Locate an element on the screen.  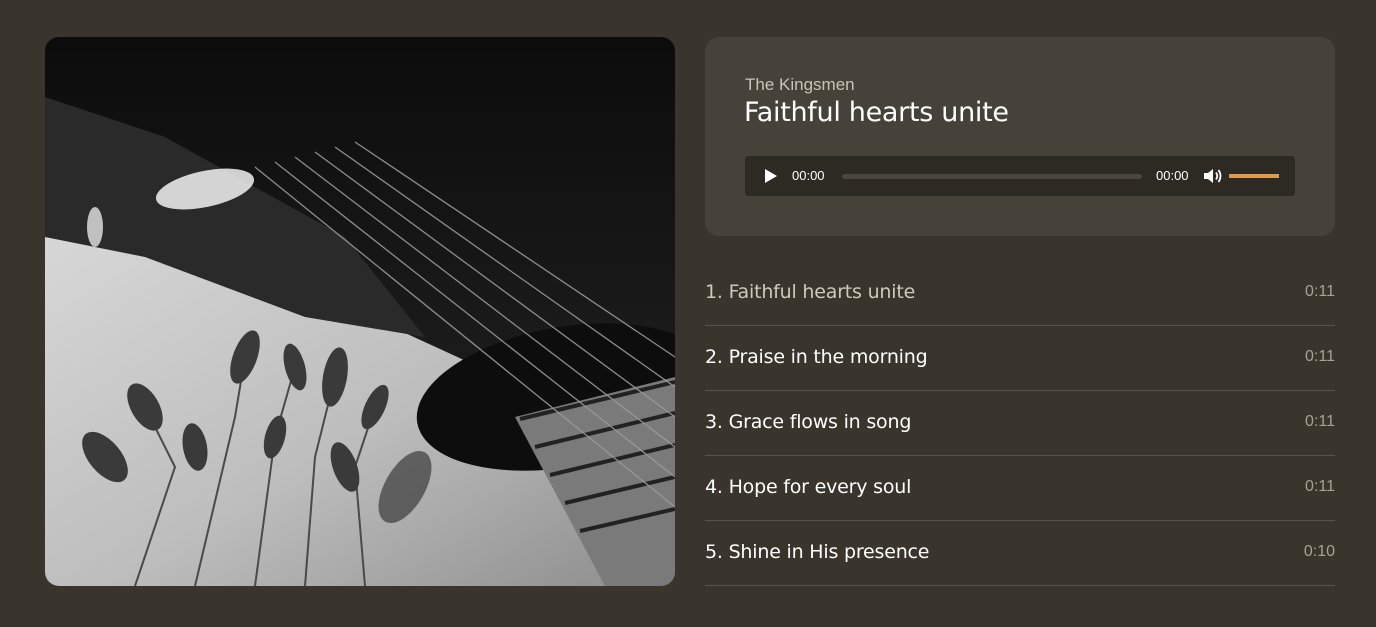
progress-slider is located at coordinates (992, 176).